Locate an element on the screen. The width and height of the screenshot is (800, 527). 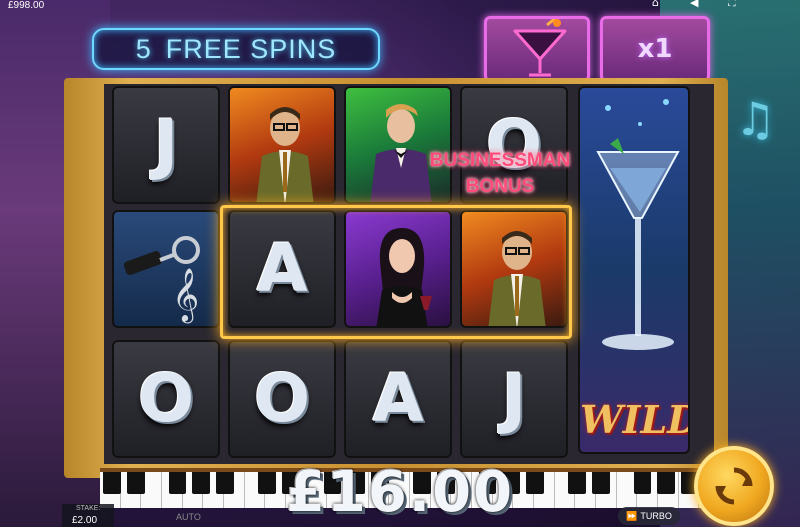
car-keys-treble-clef-icon: 𝄞 is located at coordinates (161, 279).